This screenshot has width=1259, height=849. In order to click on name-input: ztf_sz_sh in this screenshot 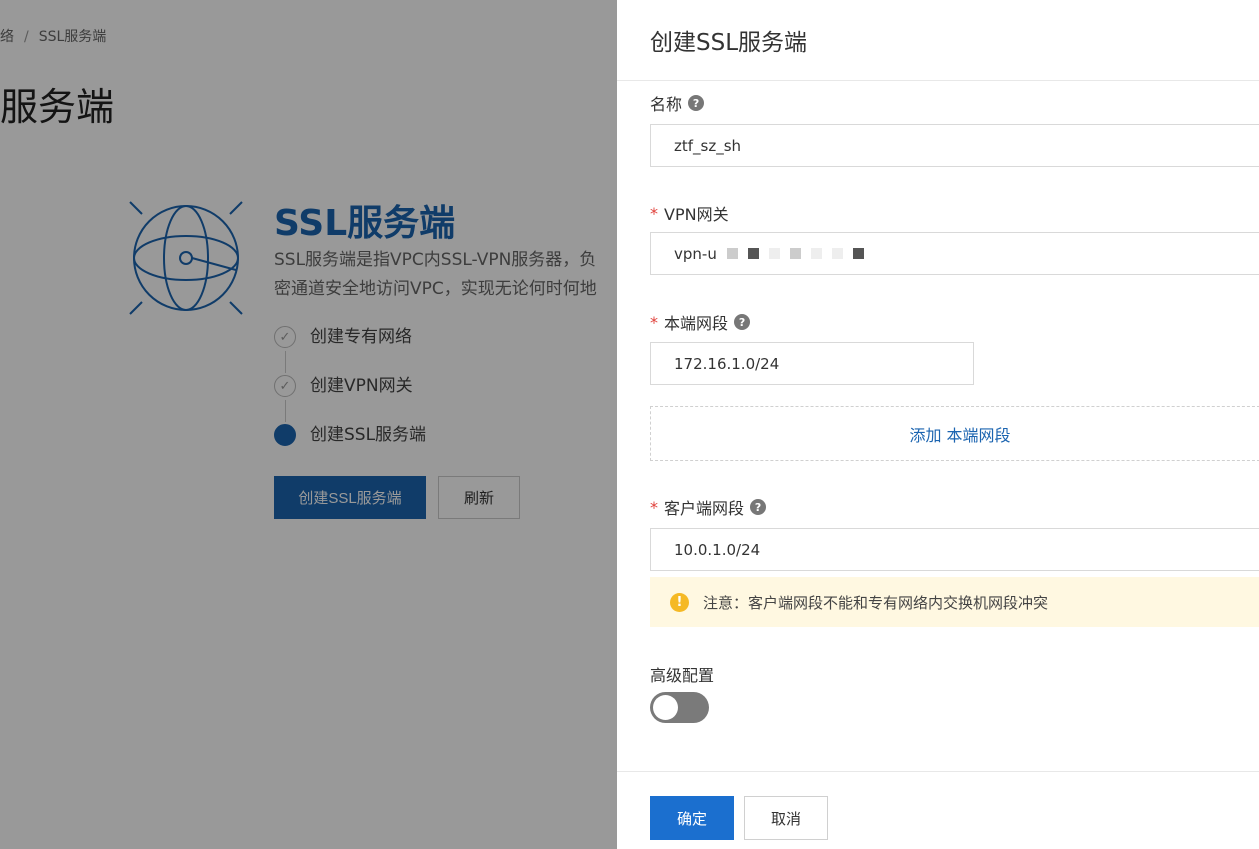, I will do `click(954, 145)`.